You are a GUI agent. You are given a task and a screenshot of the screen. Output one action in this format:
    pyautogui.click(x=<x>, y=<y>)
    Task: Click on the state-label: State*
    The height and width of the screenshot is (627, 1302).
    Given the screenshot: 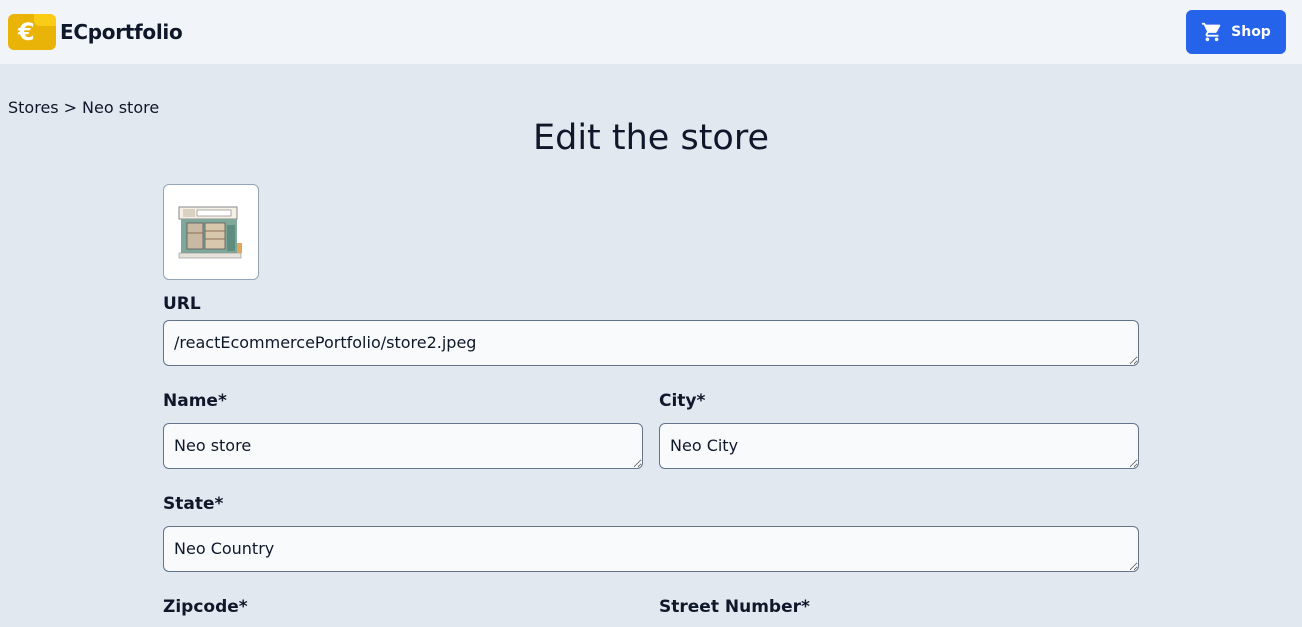 What is the action you would take?
    pyautogui.click(x=193, y=504)
    